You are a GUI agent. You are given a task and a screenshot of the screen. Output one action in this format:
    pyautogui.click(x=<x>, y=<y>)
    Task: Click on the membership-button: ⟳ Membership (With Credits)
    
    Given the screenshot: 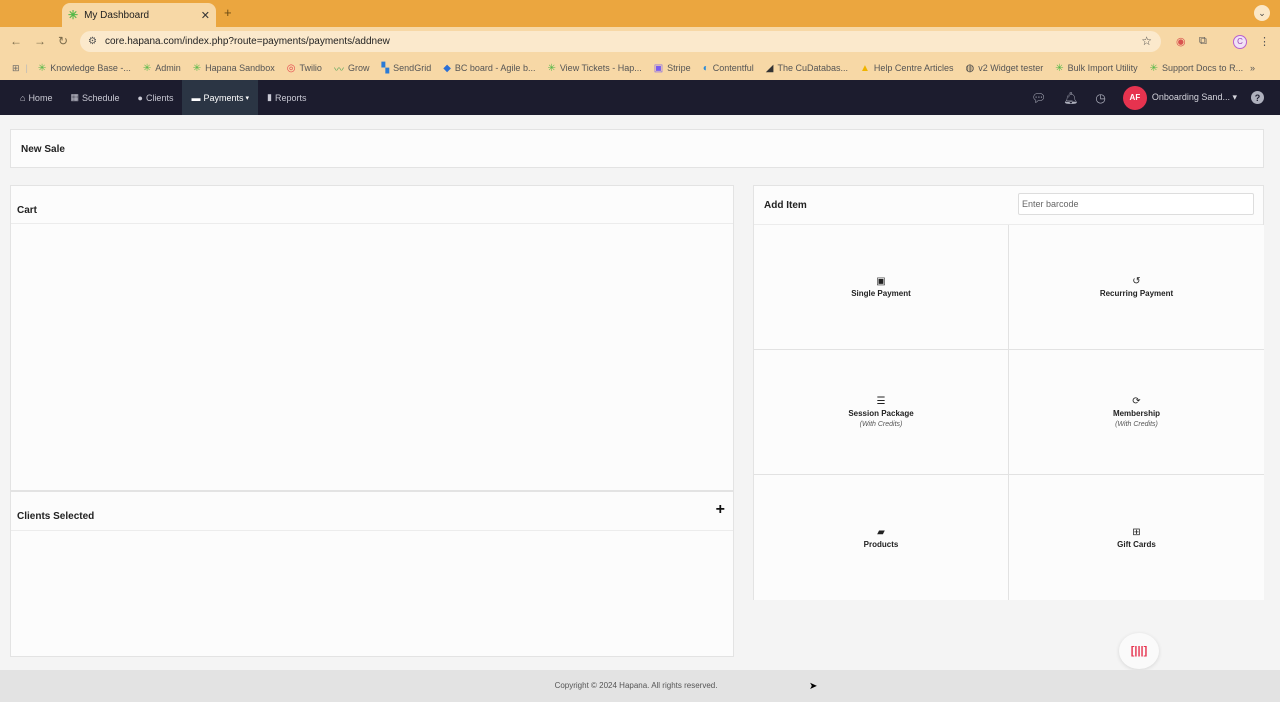 What is the action you would take?
    pyautogui.click(x=1136, y=412)
    